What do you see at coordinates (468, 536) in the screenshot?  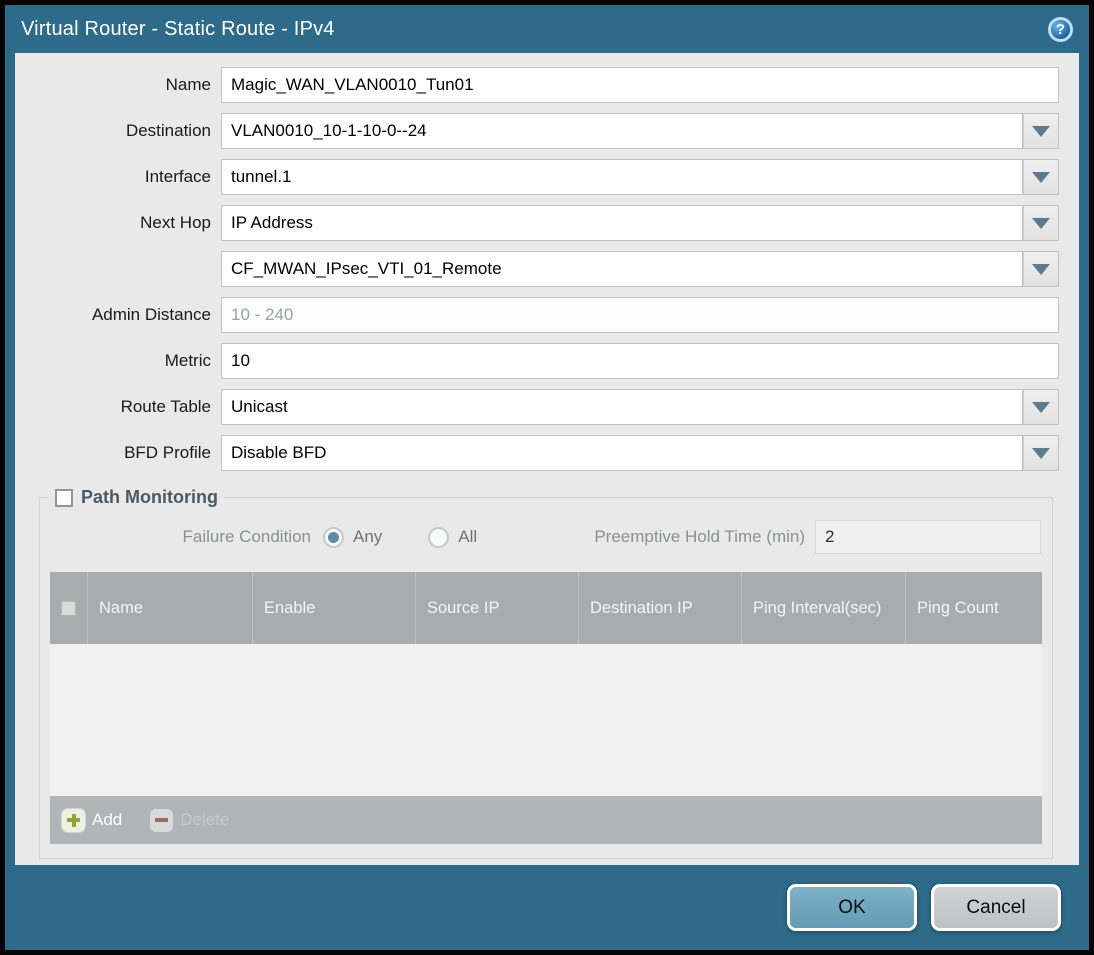 I see `failure-condition-option-all-label: All` at bounding box center [468, 536].